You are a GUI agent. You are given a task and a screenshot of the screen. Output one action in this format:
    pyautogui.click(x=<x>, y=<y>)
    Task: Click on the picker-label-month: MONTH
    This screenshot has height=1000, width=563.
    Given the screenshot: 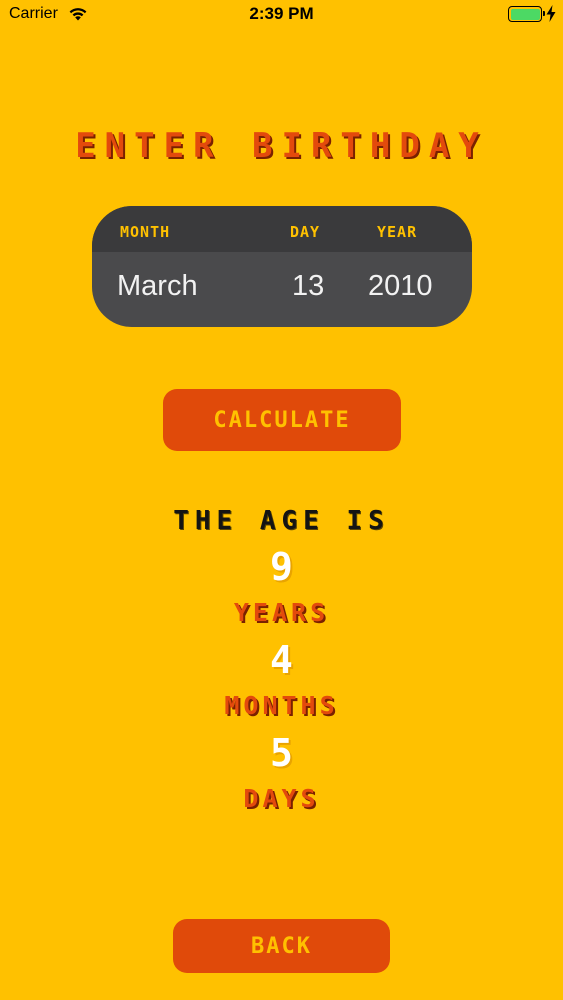 What is the action you would take?
    pyautogui.click(x=145, y=232)
    